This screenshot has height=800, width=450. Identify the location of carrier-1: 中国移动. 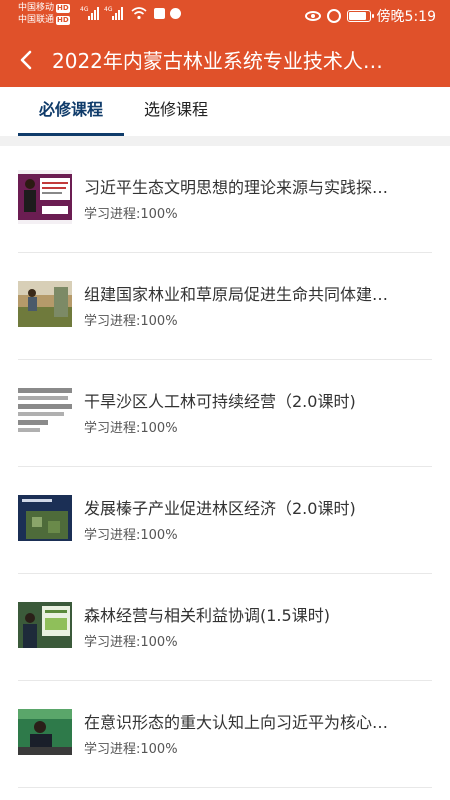
(36, 8).